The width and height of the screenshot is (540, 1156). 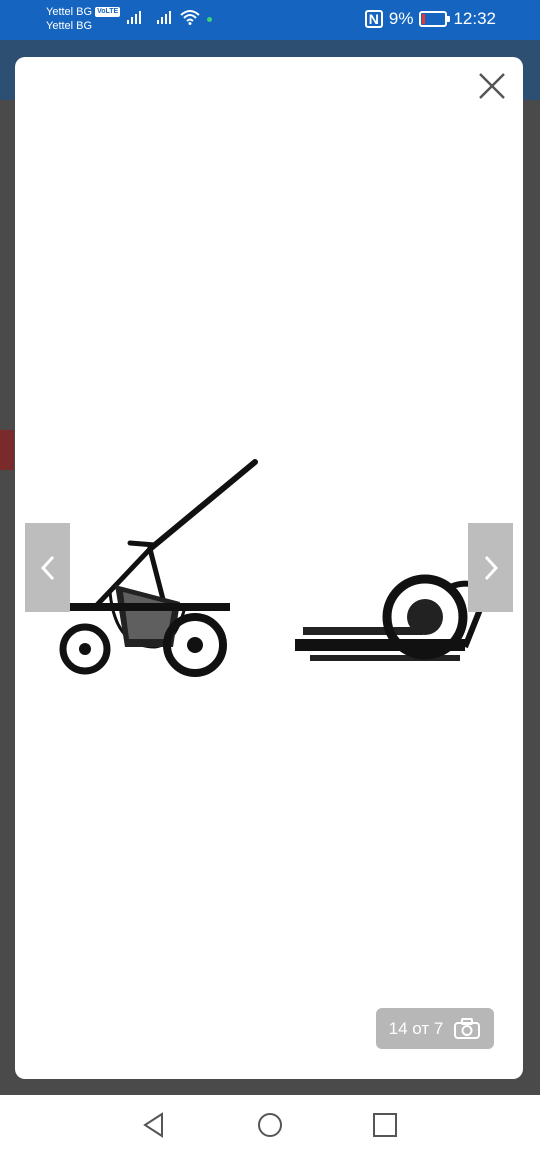 I want to click on camera-icon, so click(x=467, y=1028).